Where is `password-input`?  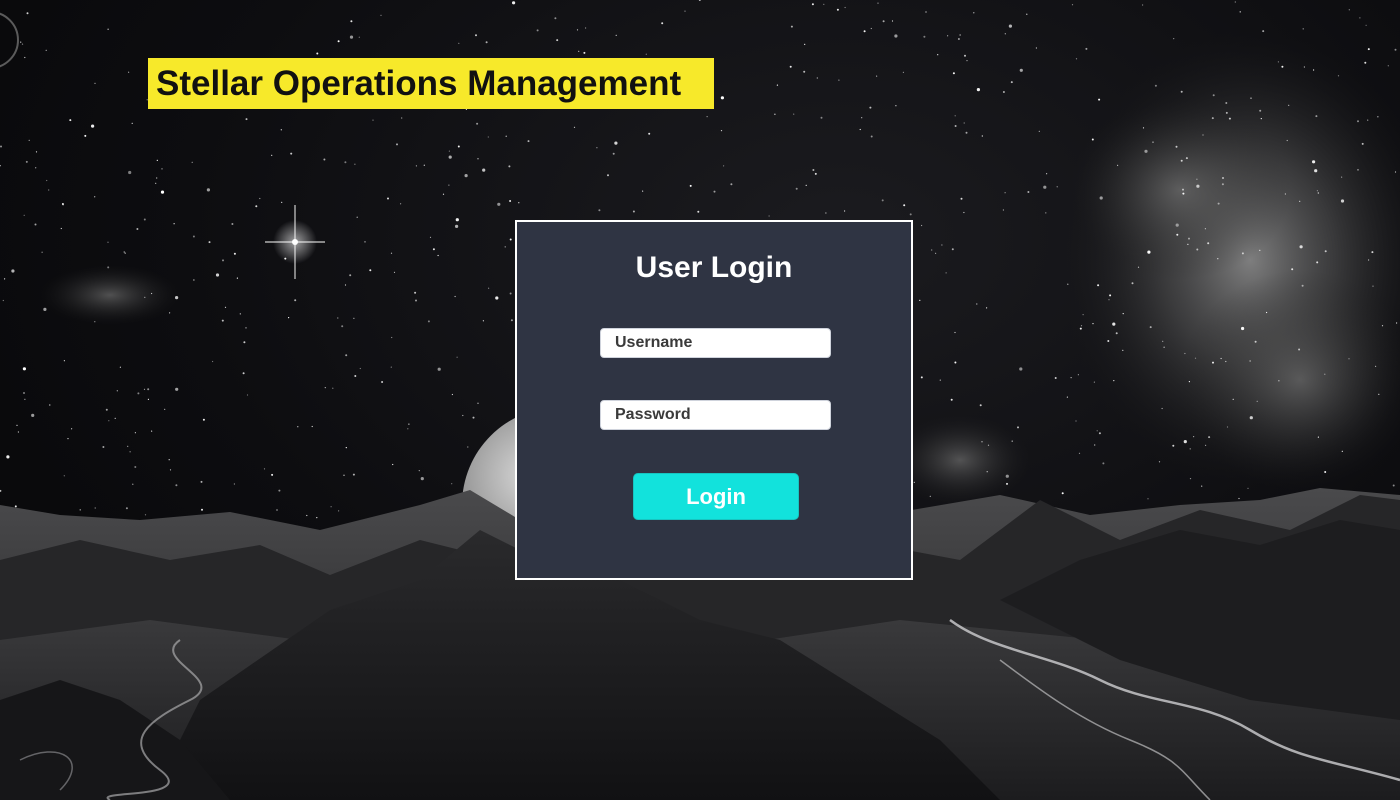 password-input is located at coordinates (715, 415).